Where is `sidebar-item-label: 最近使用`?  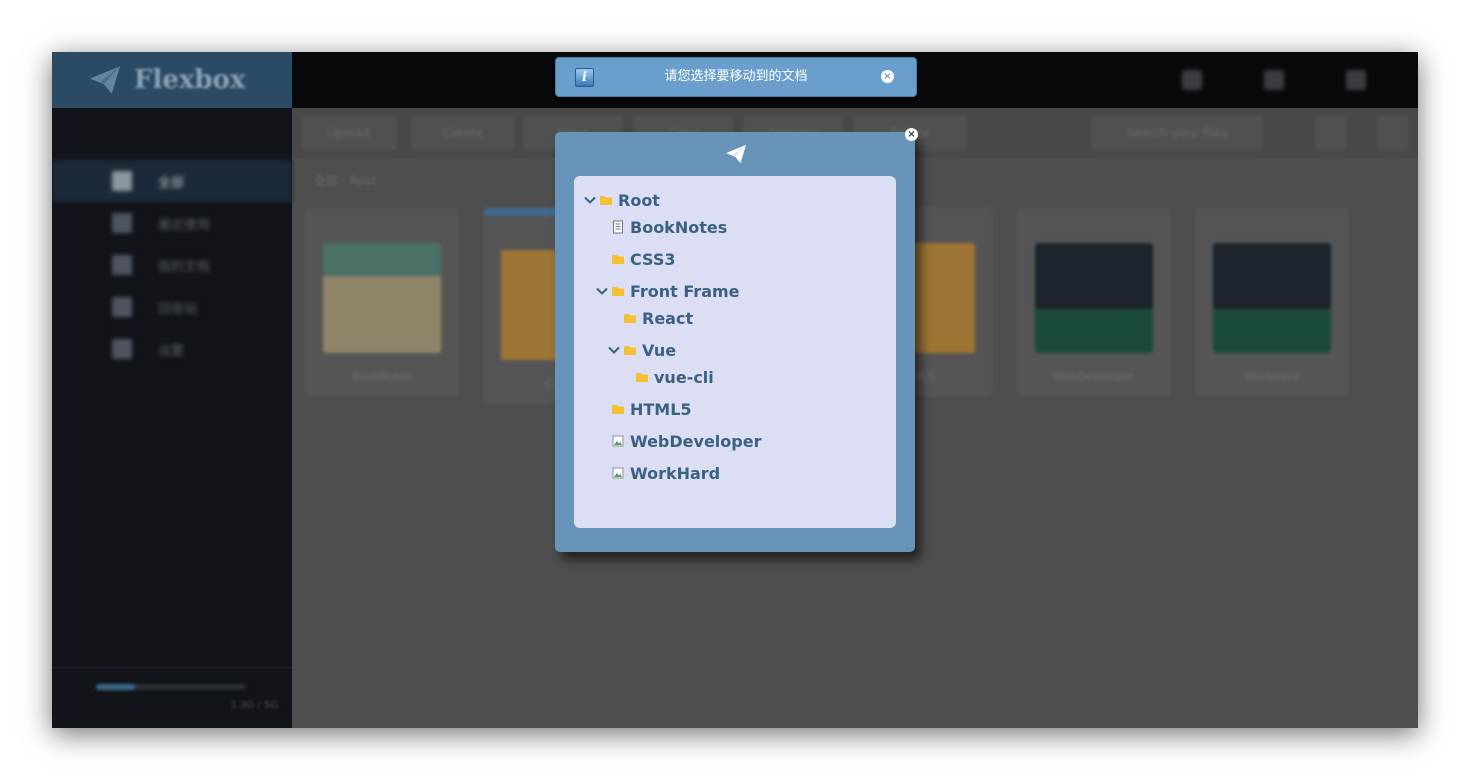 sidebar-item-label: 最近使用 is located at coordinates (184, 225).